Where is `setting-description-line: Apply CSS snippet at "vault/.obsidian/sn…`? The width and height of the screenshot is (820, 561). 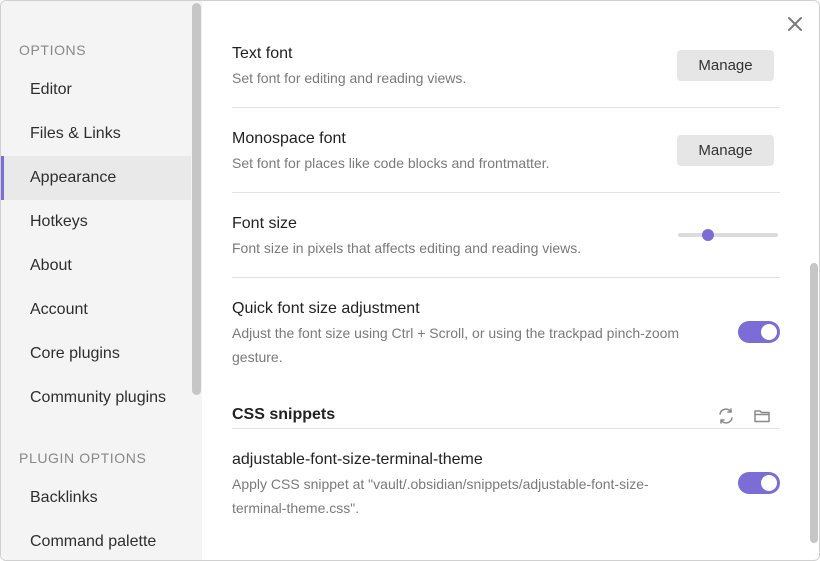
setting-description-line: Apply CSS snippet at "vault/.obsidian/sn… is located at coordinates (440, 484).